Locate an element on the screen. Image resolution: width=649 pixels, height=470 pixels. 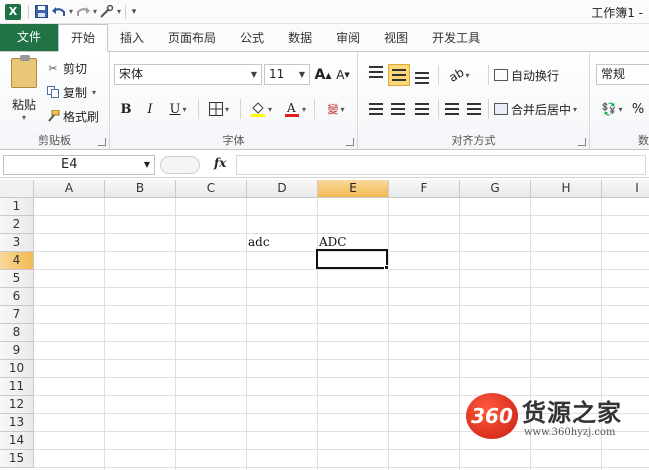
fill-color-button: ▾ is located at coordinates (261, 109).